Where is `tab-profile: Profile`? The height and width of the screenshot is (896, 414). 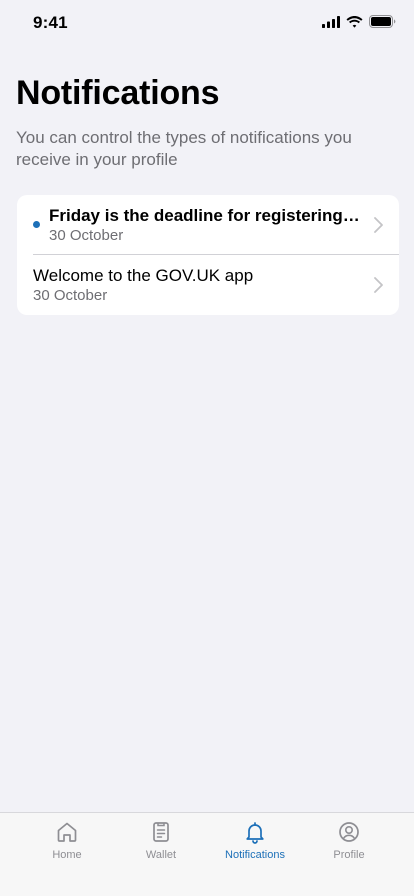
tab-profile: Profile is located at coordinates (349, 843).